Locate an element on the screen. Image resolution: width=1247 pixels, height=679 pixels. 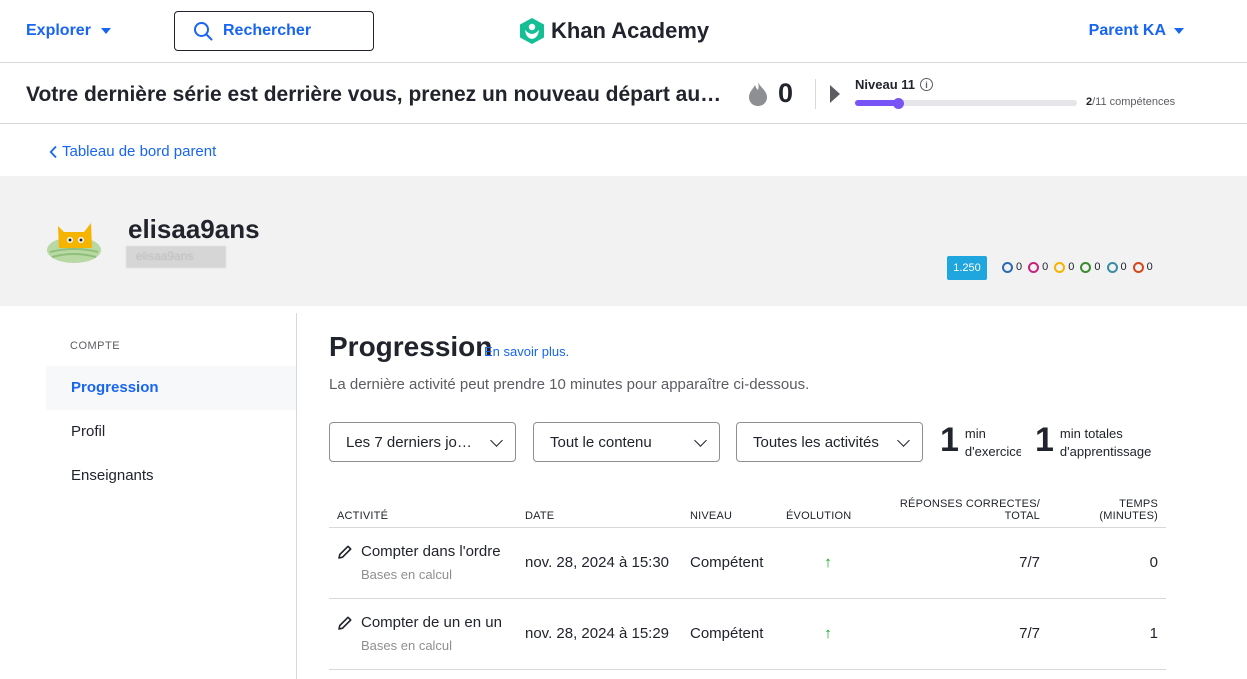
sun-icon is located at coordinates (1086, 267).